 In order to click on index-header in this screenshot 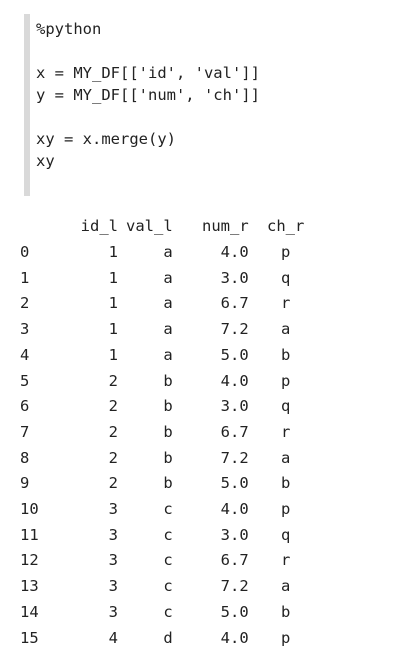, I will do `click(40, 226)`.